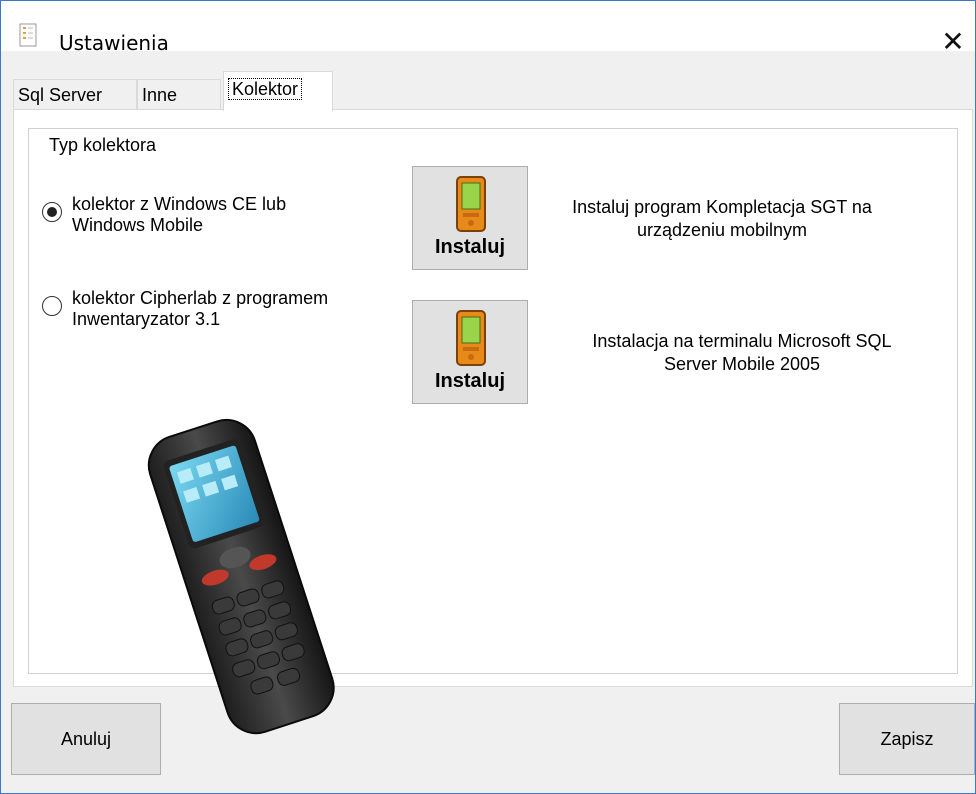  Describe the element at coordinates (241, 576) in the screenshot. I see `handheld-scanner-image` at that location.